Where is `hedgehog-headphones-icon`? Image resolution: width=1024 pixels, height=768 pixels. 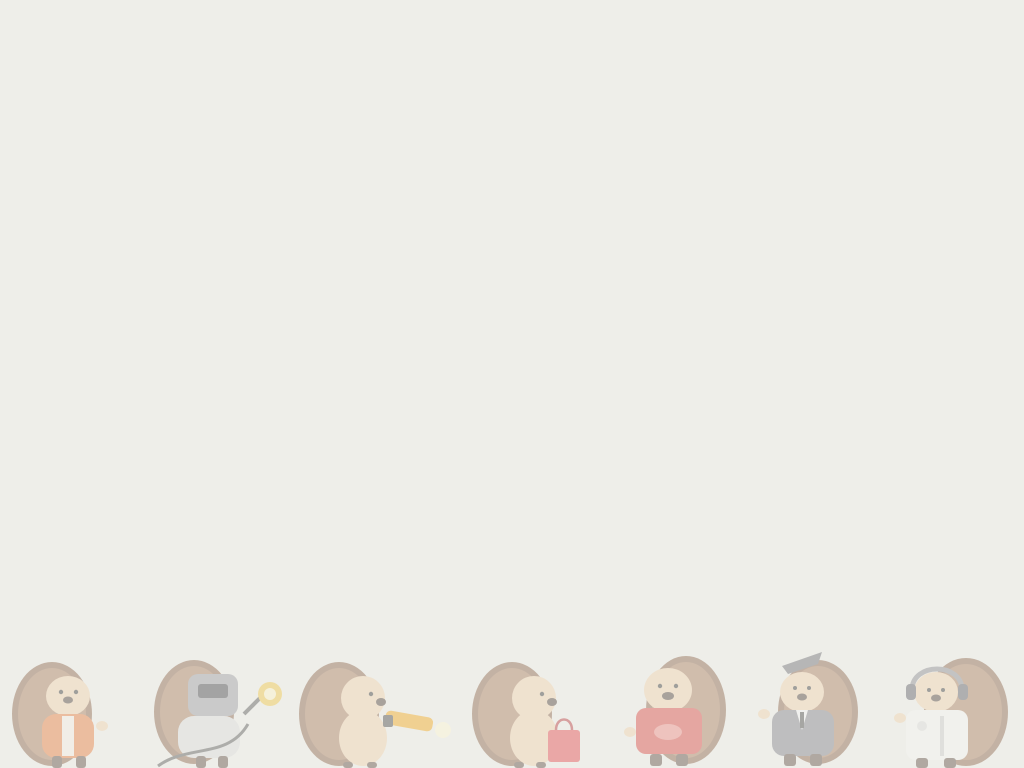
hedgehog-headphones-icon is located at coordinates (955, 710).